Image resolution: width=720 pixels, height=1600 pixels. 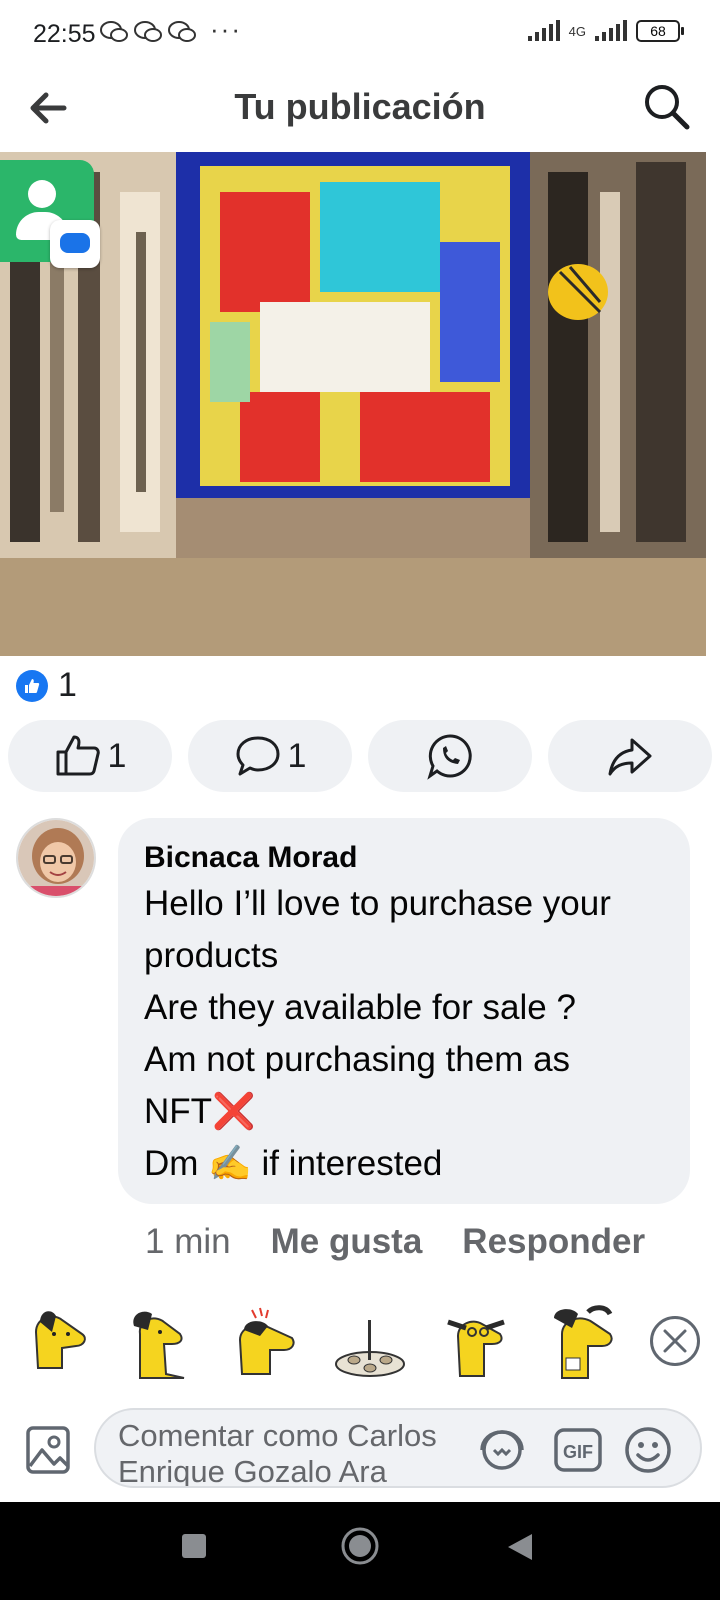 What do you see at coordinates (277, 1453) in the screenshot?
I see `comment-placeholder: Comentar como Carlos Enrique Gozalo Ara` at bounding box center [277, 1453].